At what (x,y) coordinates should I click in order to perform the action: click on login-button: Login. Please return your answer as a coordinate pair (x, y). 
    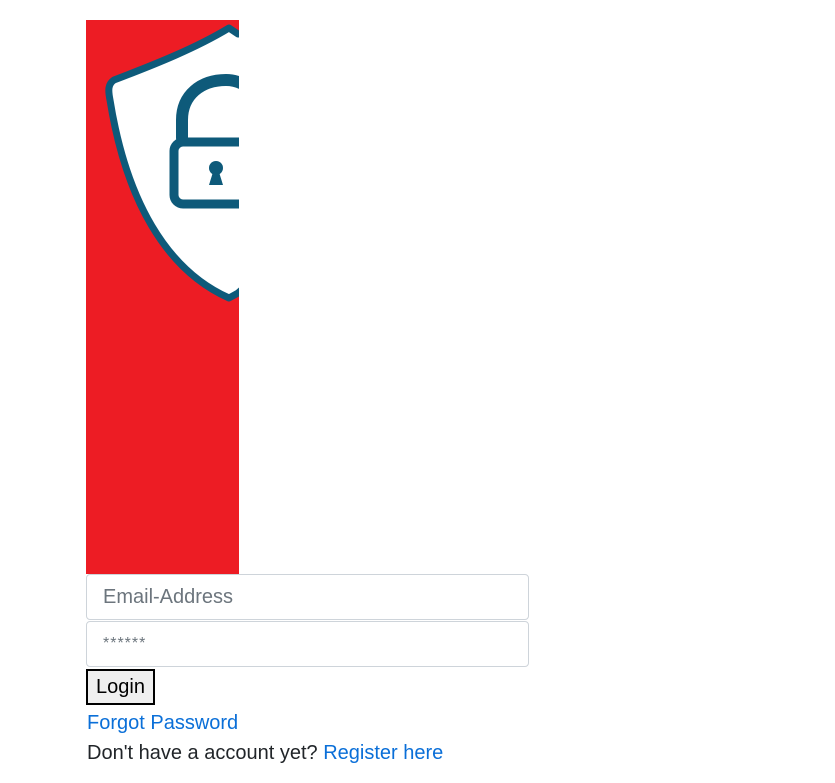
    Looking at the image, I should click on (120, 687).